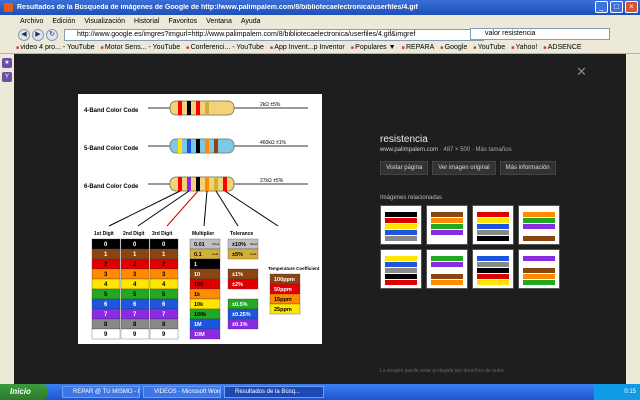  I want to click on more-info-button: Más información, so click(527, 168).